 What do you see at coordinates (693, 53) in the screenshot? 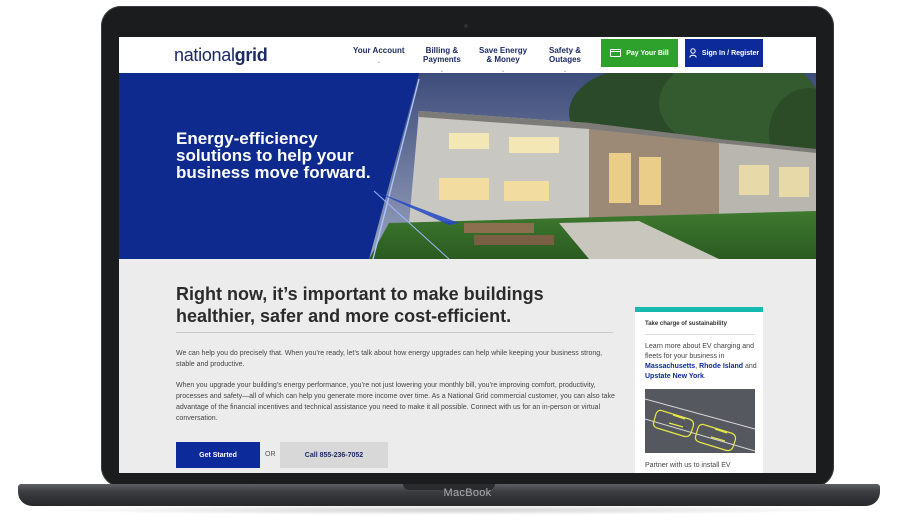
I see `user-icon` at bounding box center [693, 53].